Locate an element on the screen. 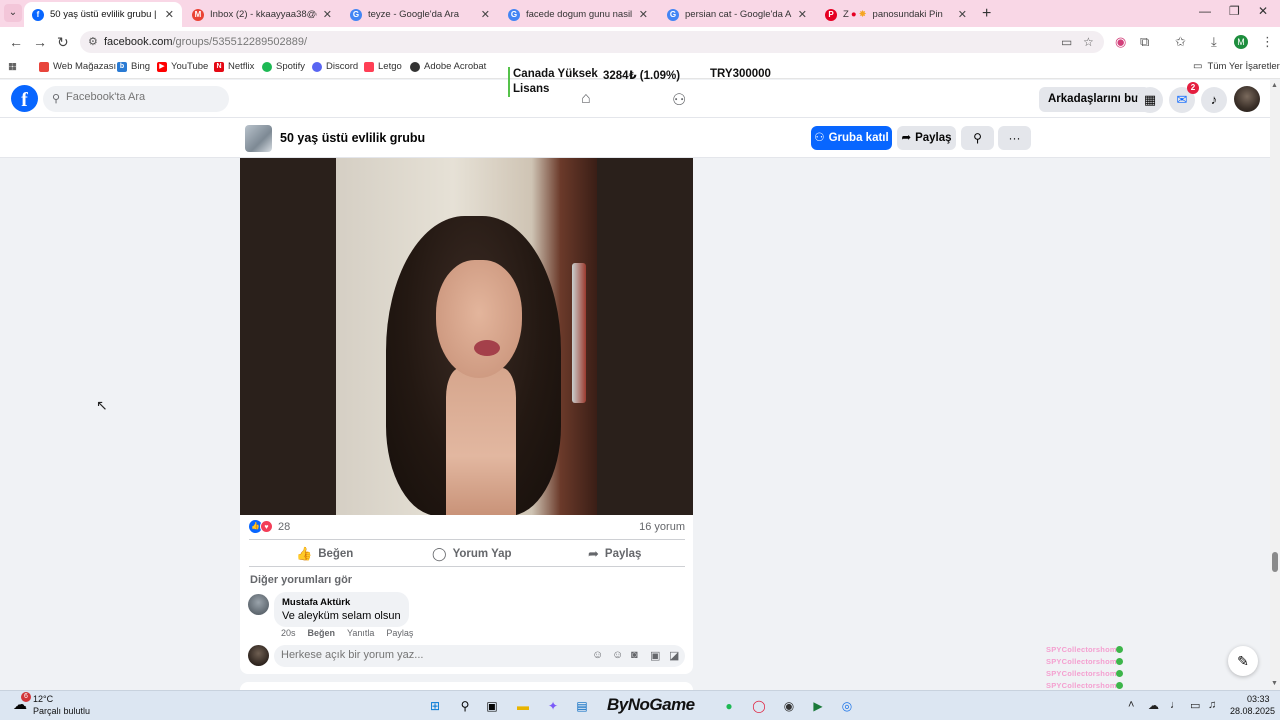 Image resolution: width=1280 pixels, height=720 pixels. file-explorer-icon: ▬ is located at coordinates (523, 706).